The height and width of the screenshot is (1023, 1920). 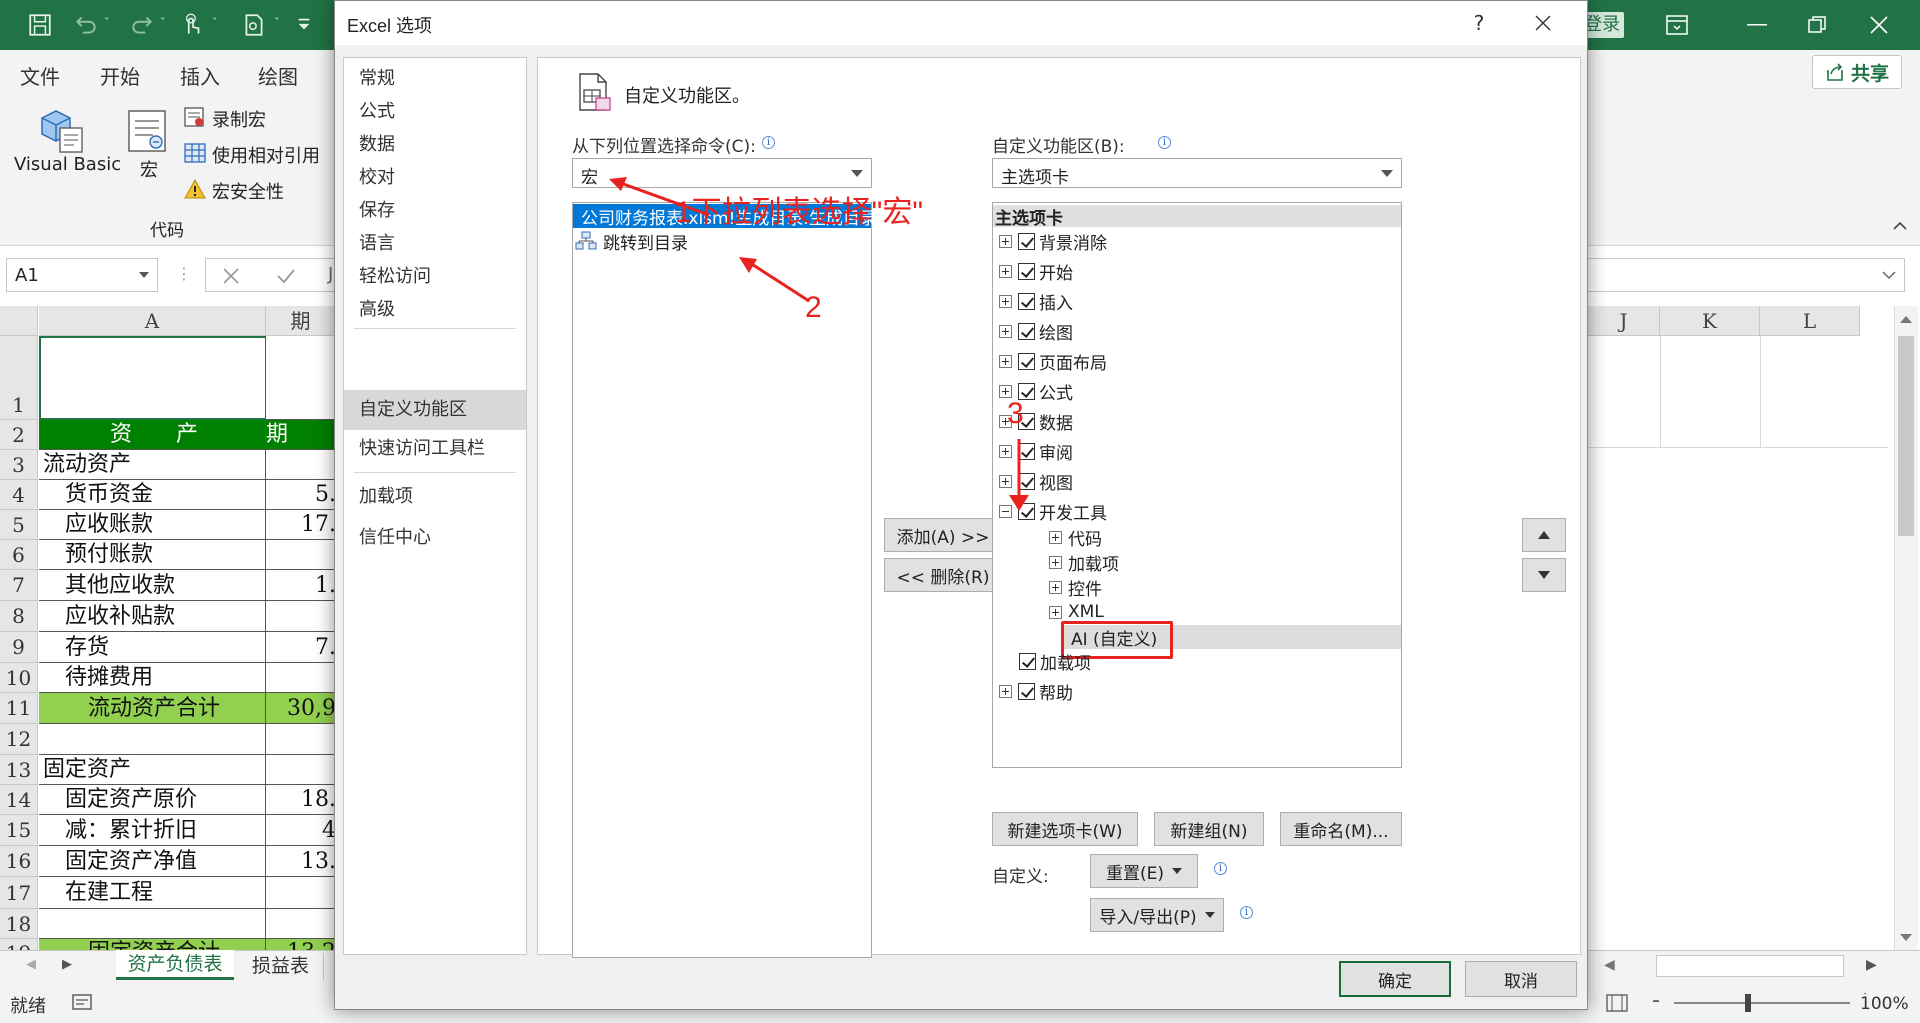 What do you see at coordinates (1879, 25) in the screenshot?
I see `excel-close-icon` at bounding box center [1879, 25].